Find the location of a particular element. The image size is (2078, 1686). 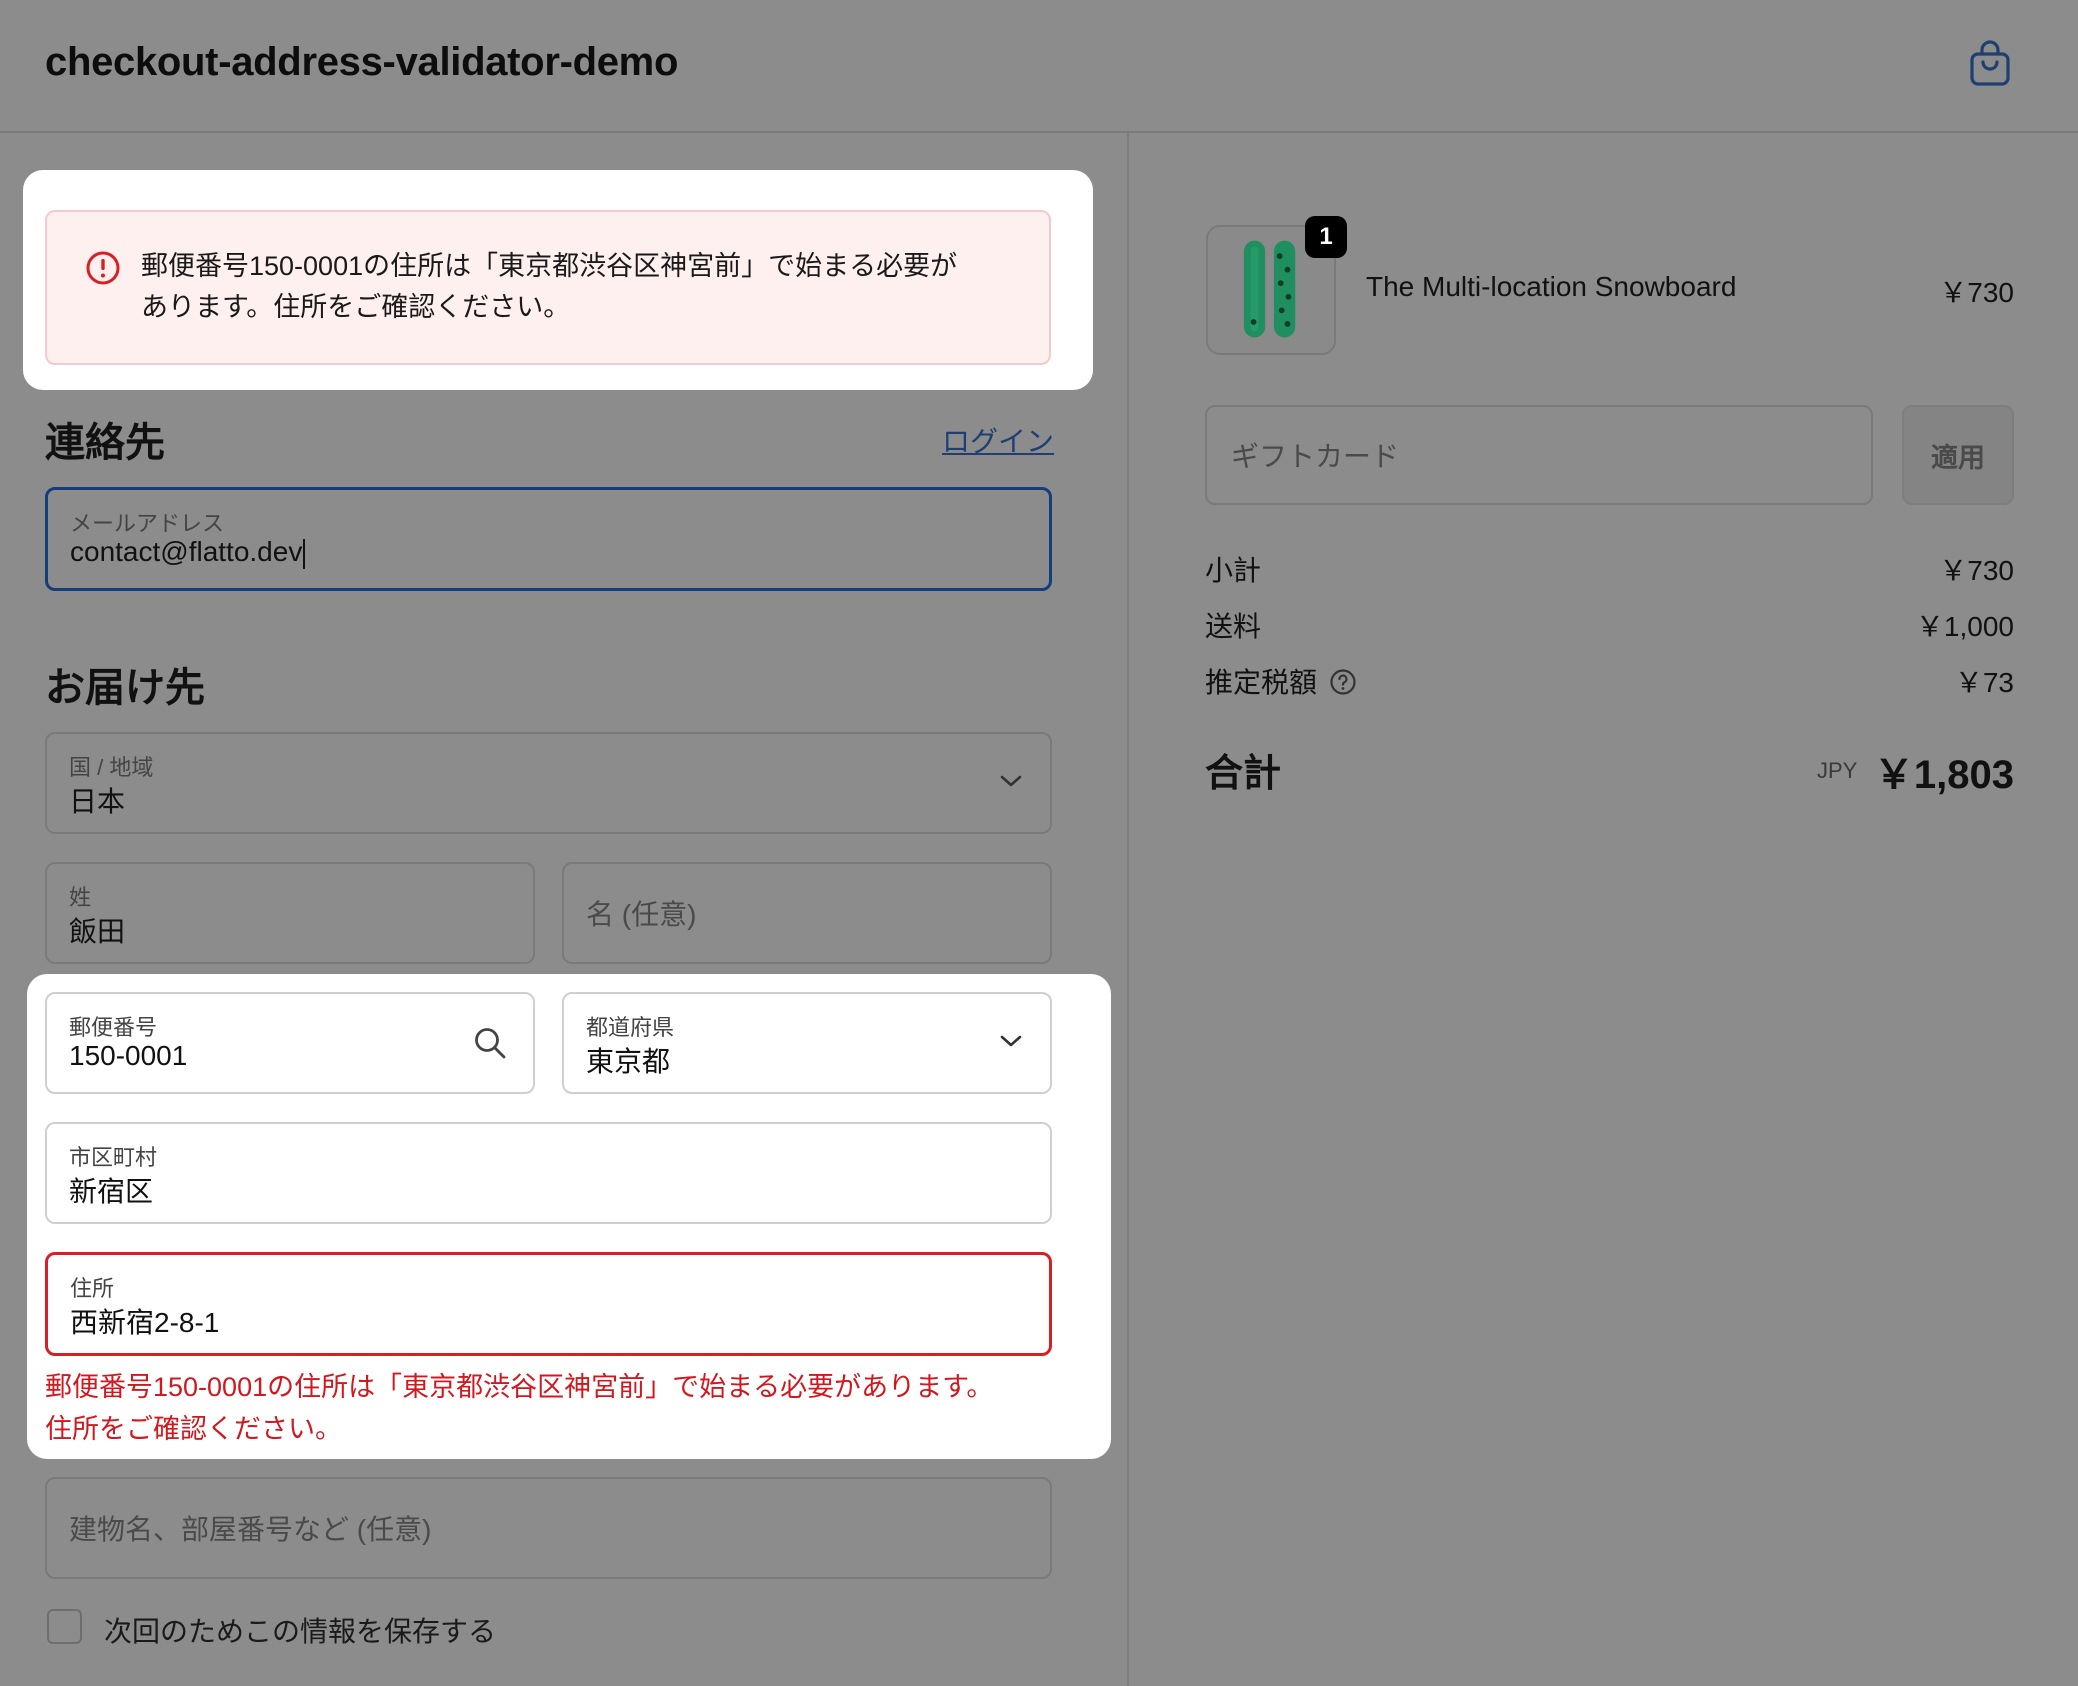

postal-code-value: 150-0001 is located at coordinates (128, 1055).